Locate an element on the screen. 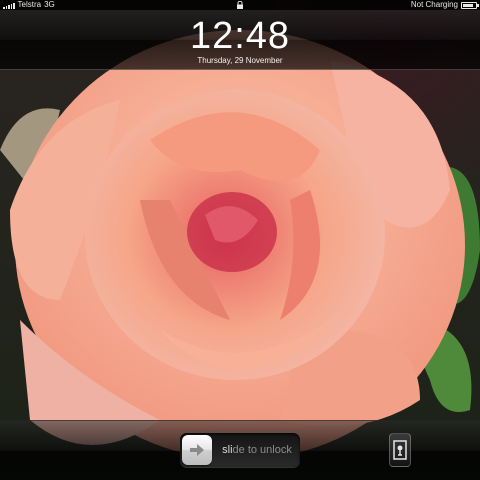  arrow-right-icon is located at coordinates (197, 450).